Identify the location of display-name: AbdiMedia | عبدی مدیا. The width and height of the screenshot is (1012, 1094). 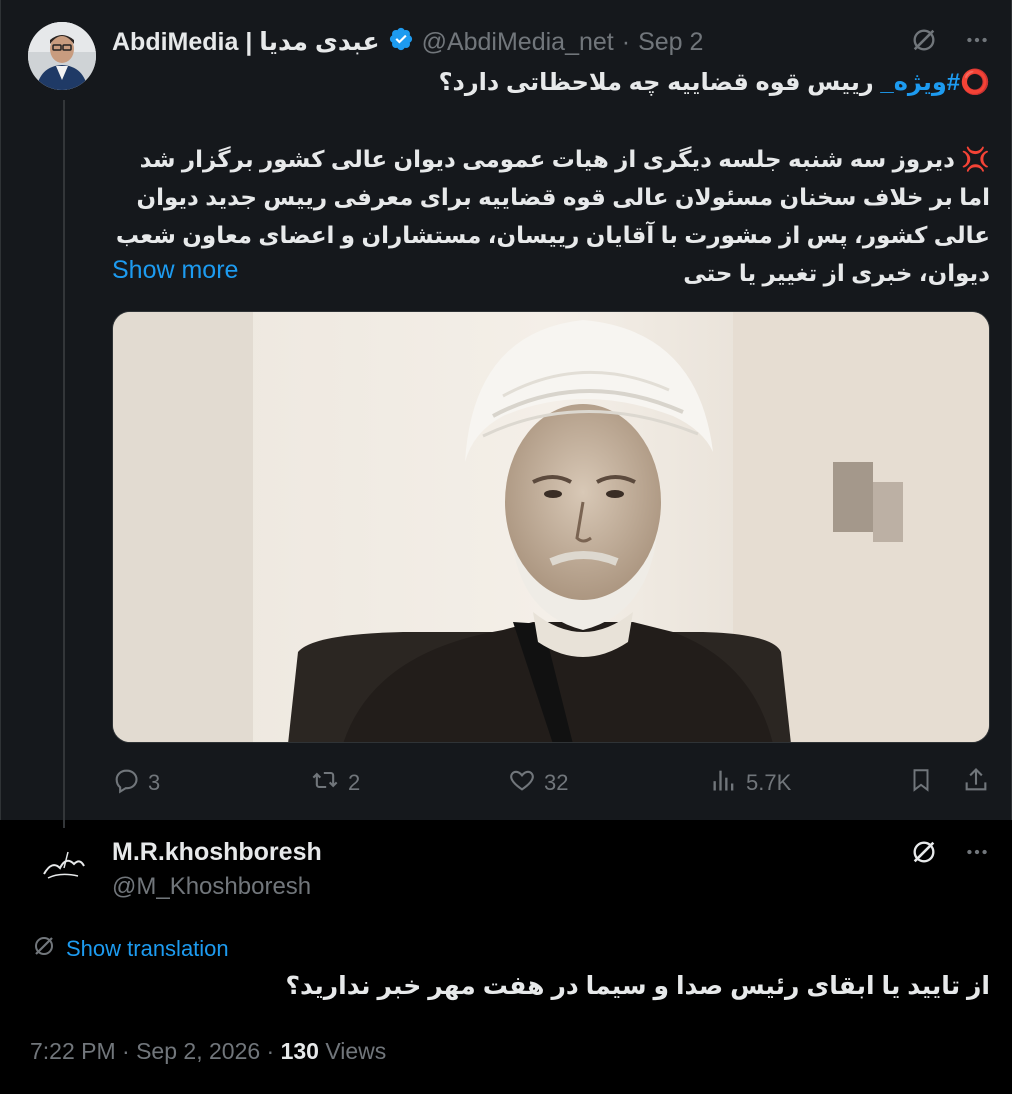
(246, 42).